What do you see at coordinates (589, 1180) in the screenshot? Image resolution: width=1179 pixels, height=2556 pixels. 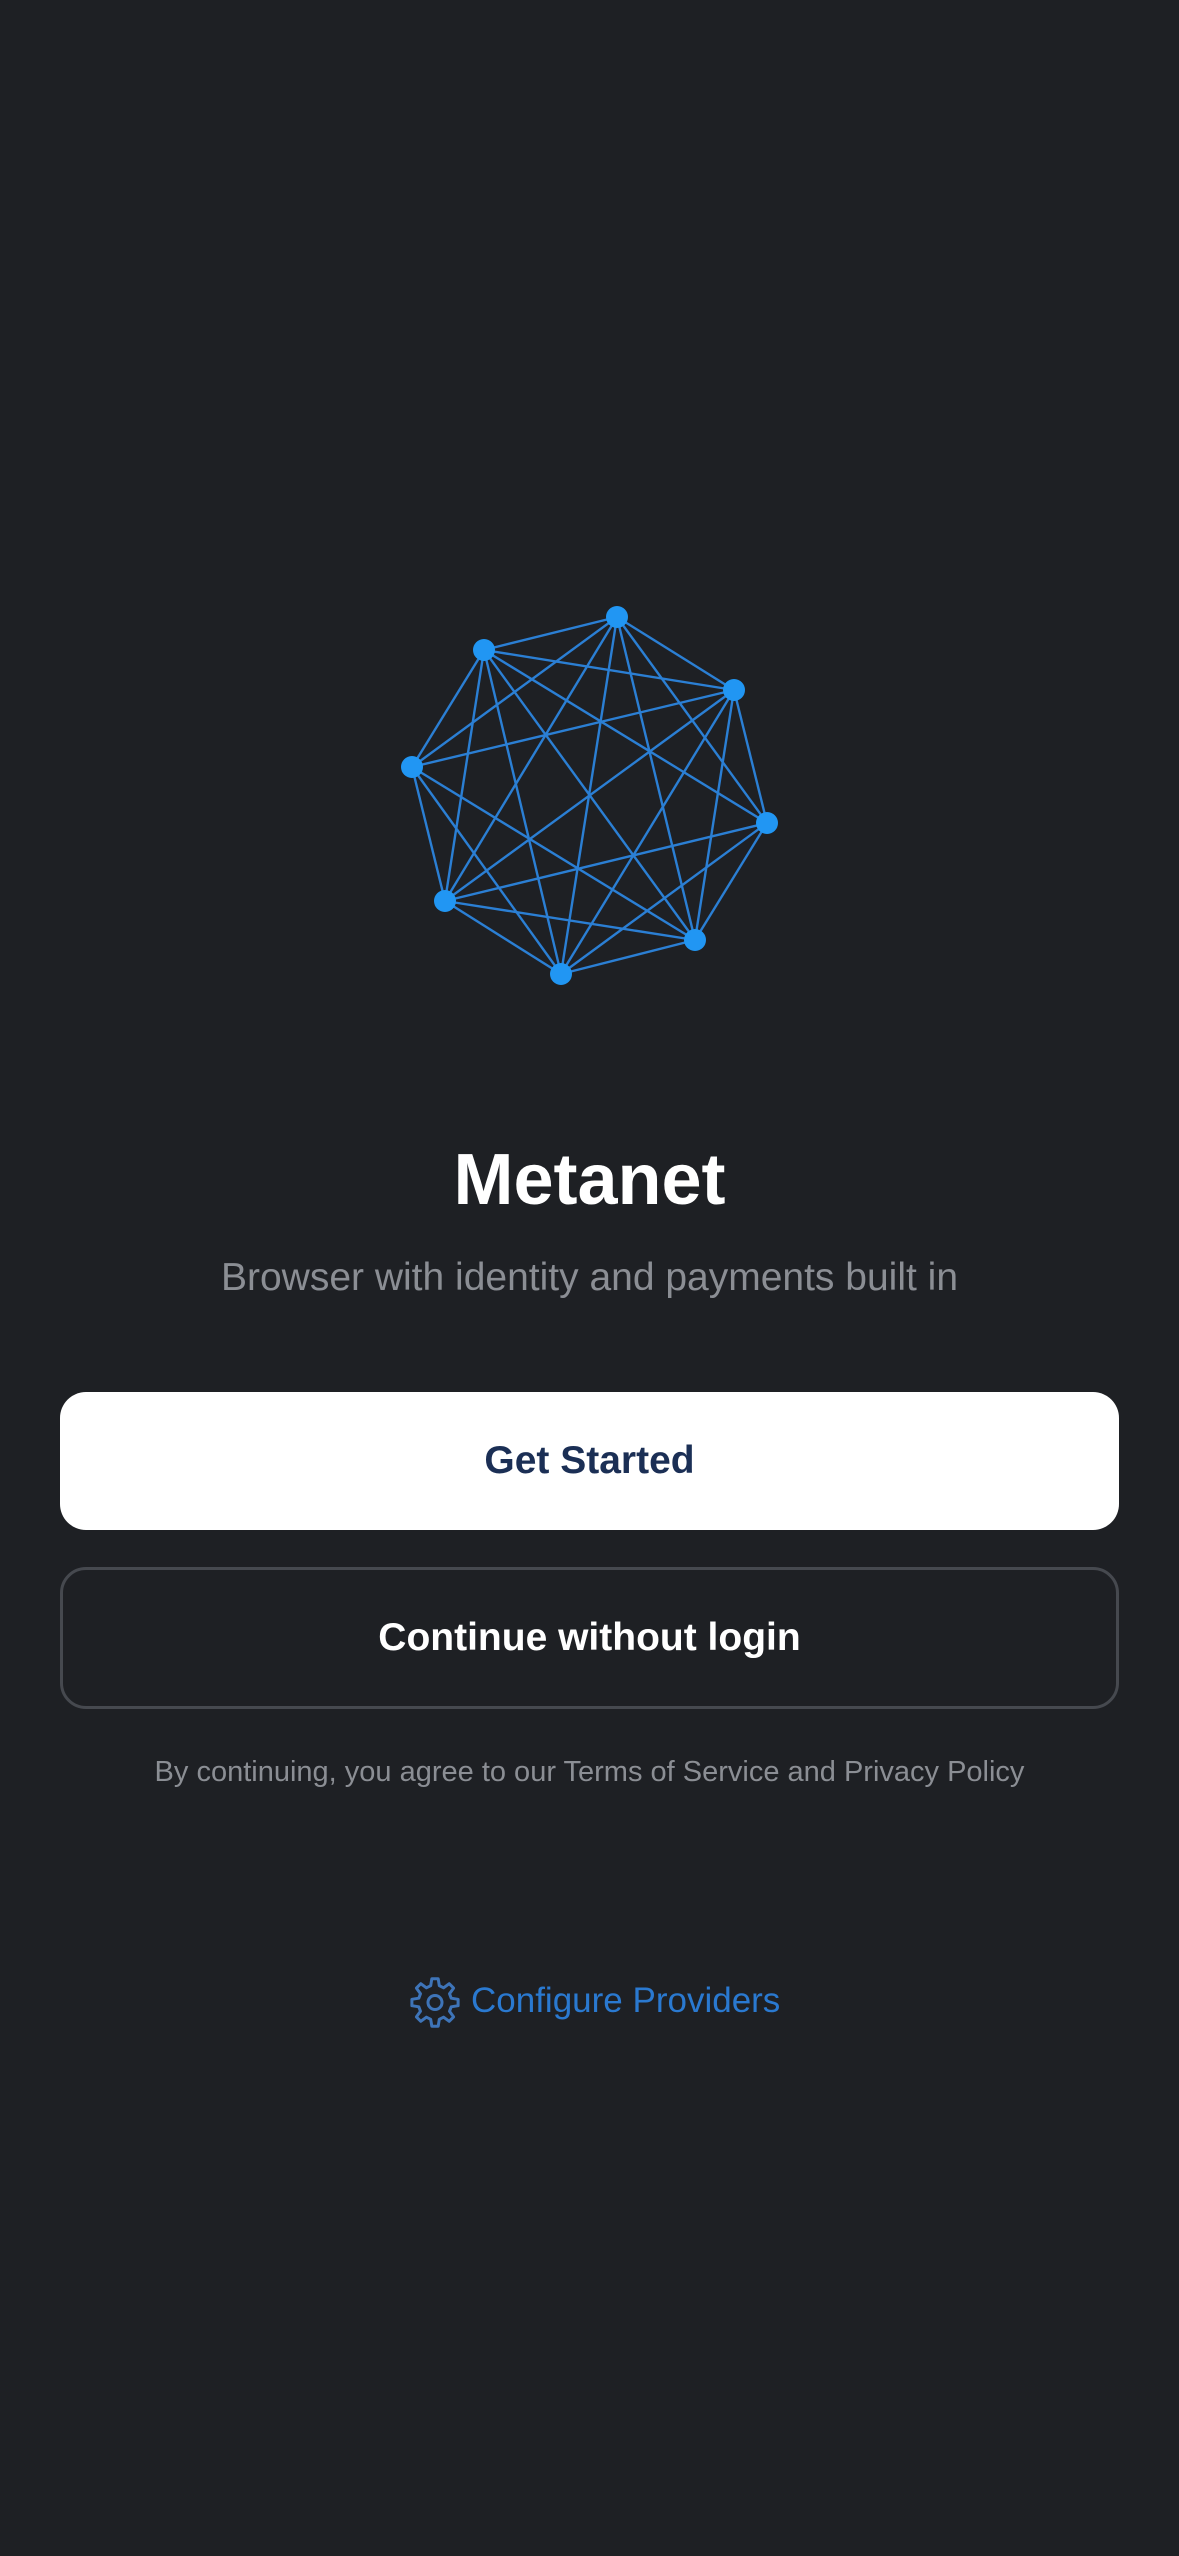 I see `app-title: Metanet` at bounding box center [589, 1180].